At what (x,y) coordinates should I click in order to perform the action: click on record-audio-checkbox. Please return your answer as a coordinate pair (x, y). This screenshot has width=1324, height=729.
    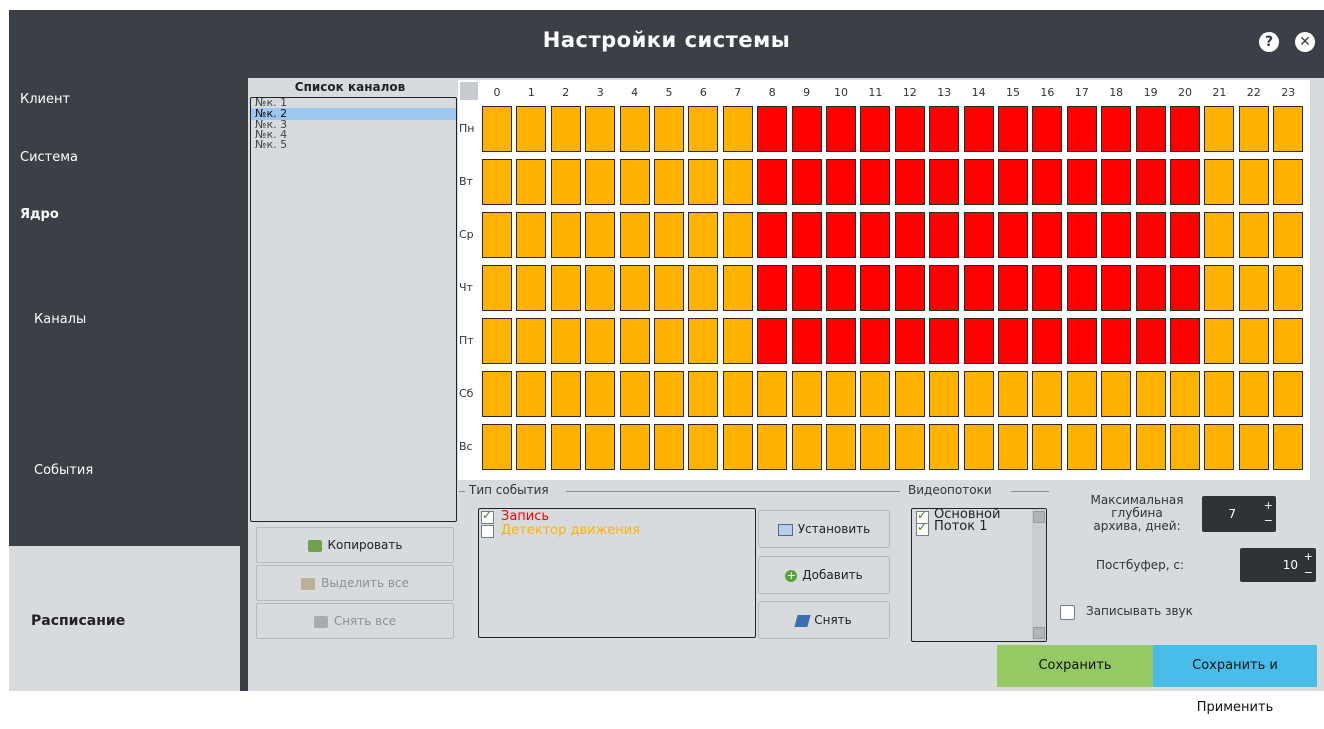
    Looking at the image, I should click on (1067, 612).